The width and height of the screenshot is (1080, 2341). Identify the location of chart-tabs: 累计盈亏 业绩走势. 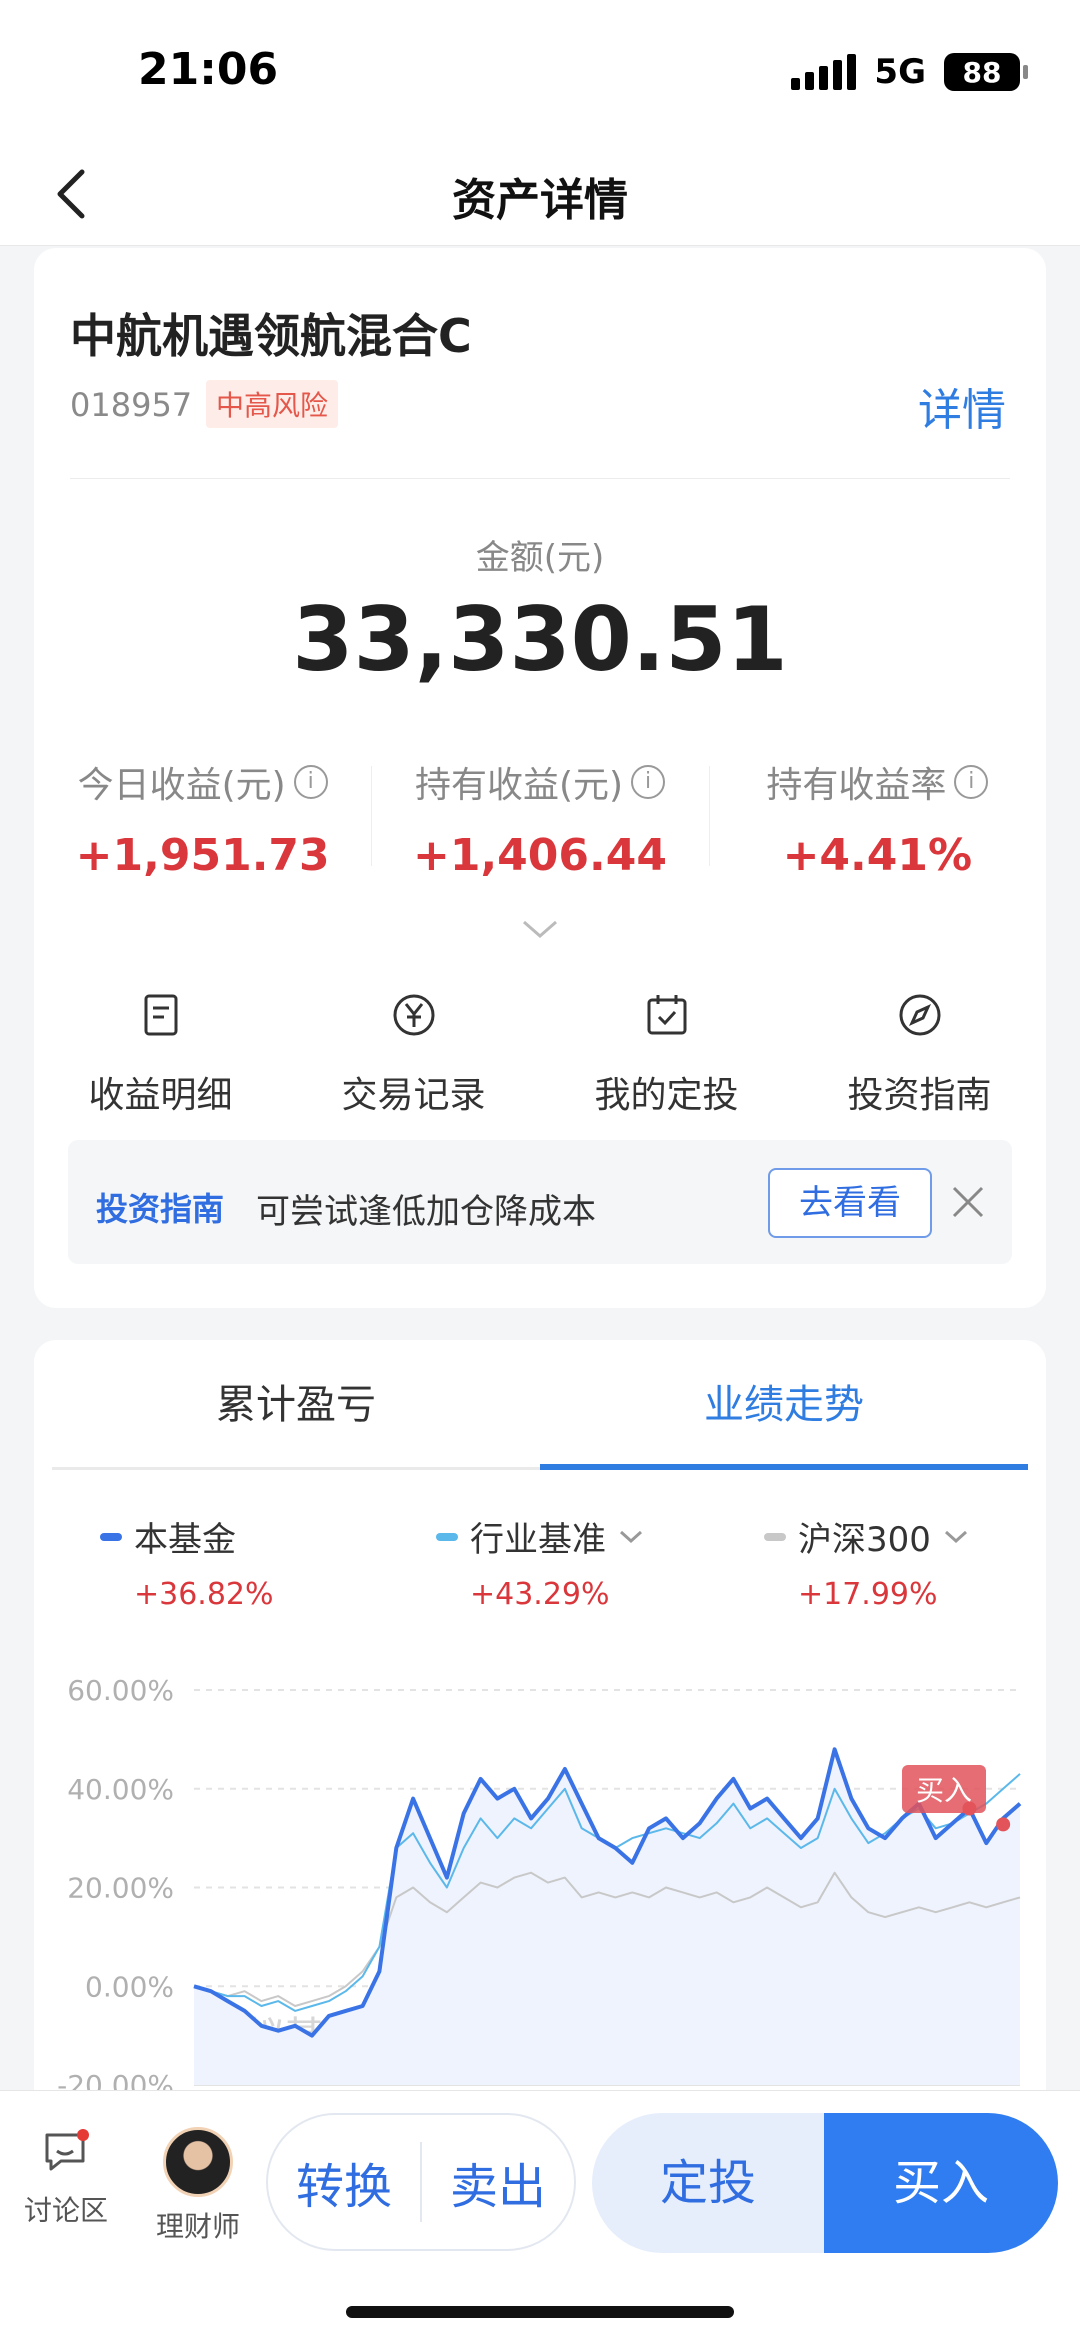
(540, 1405).